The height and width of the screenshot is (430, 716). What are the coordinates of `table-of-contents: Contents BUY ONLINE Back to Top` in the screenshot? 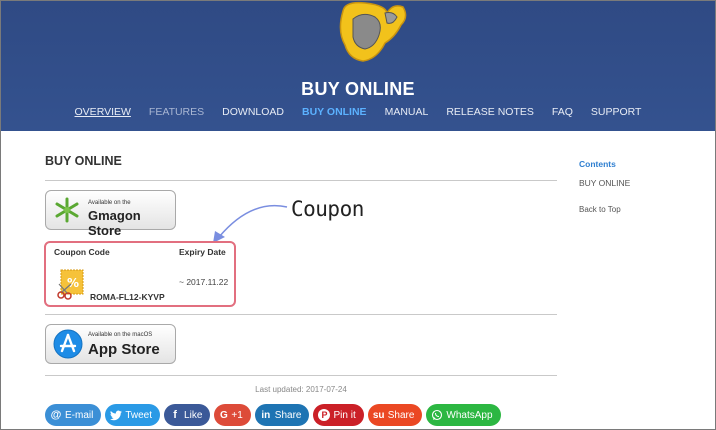 It's located at (604, 186).